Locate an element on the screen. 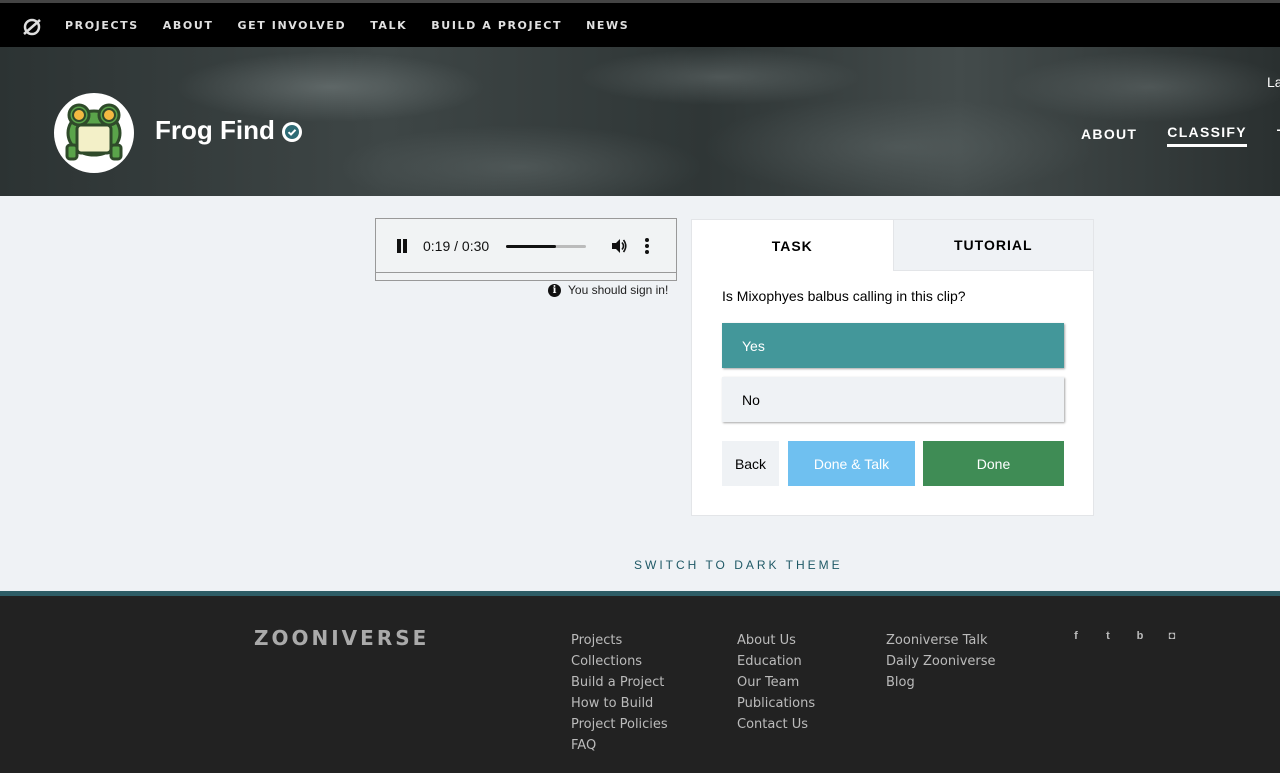 The width and height of the screenshot is (1280, 773). twitter-icon: t is located at coordinates (1108, 636).